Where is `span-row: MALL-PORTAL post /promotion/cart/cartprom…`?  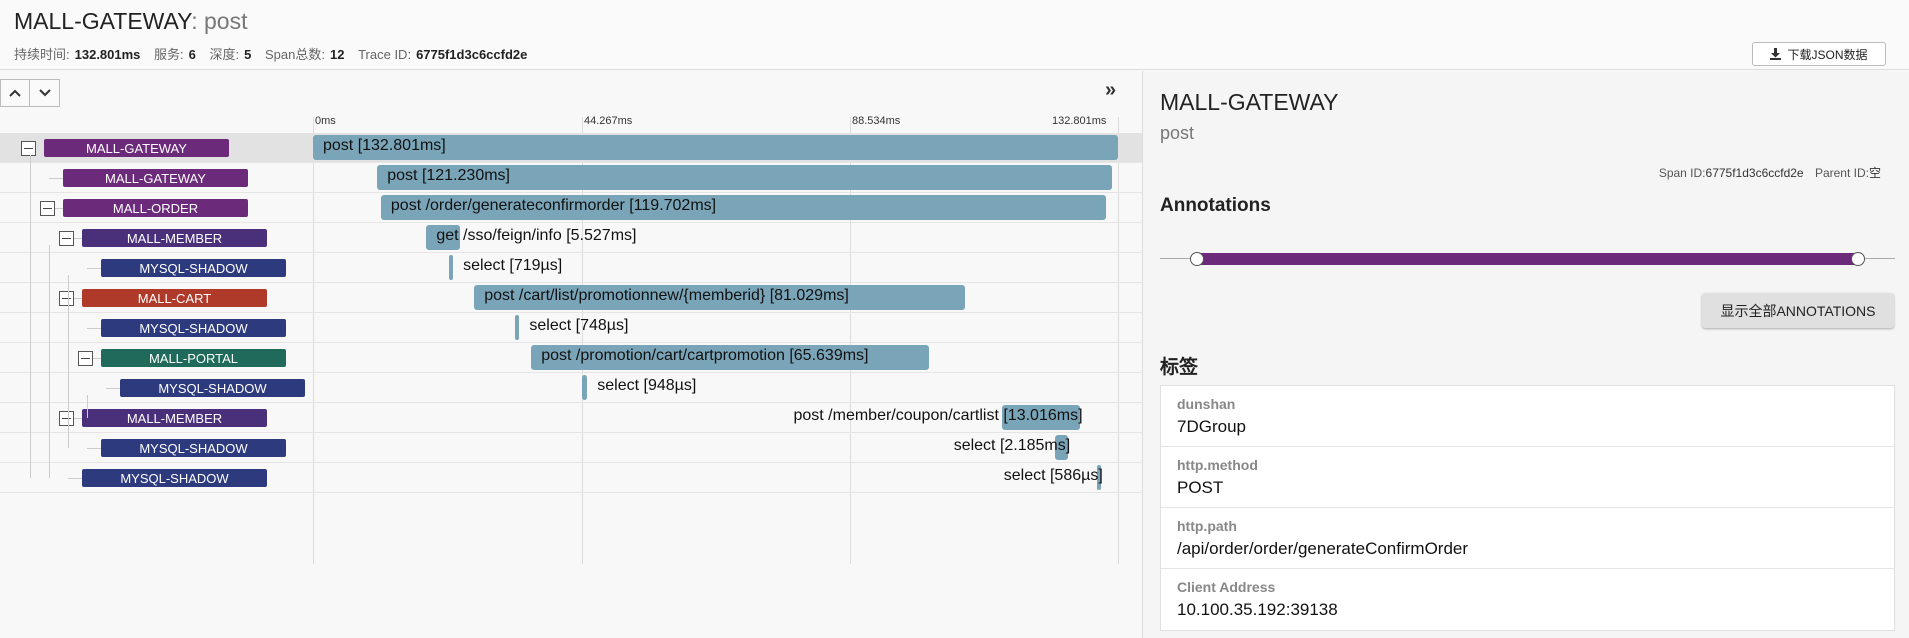 span-row: MALL-PORTAL post /promotion/cart/cartprom… is located at coordinates (571, 358).